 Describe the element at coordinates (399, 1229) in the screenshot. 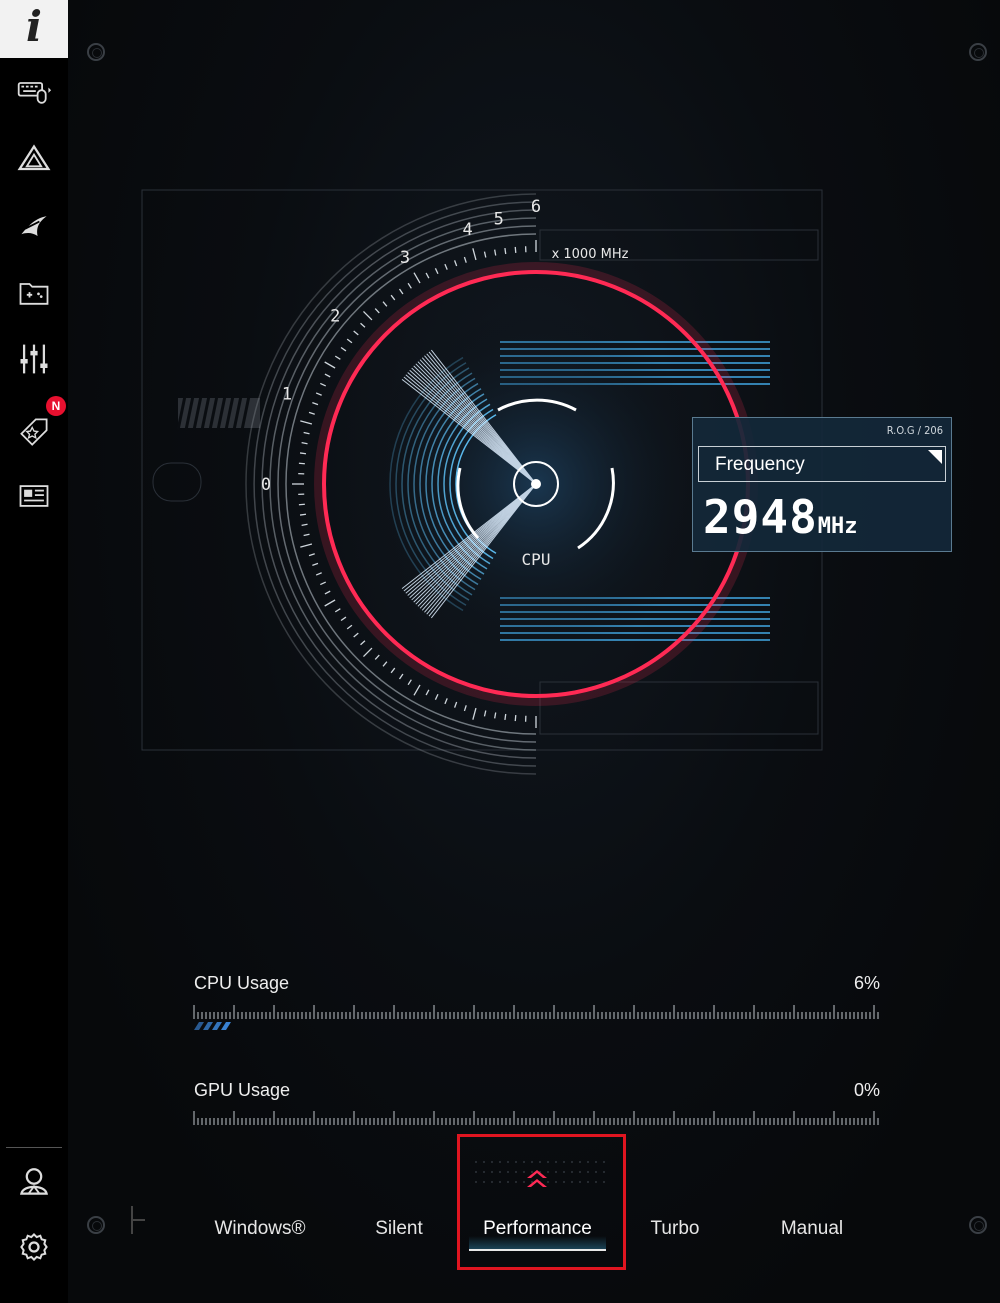

I see `mode-tab-silent: Silent` at that location.